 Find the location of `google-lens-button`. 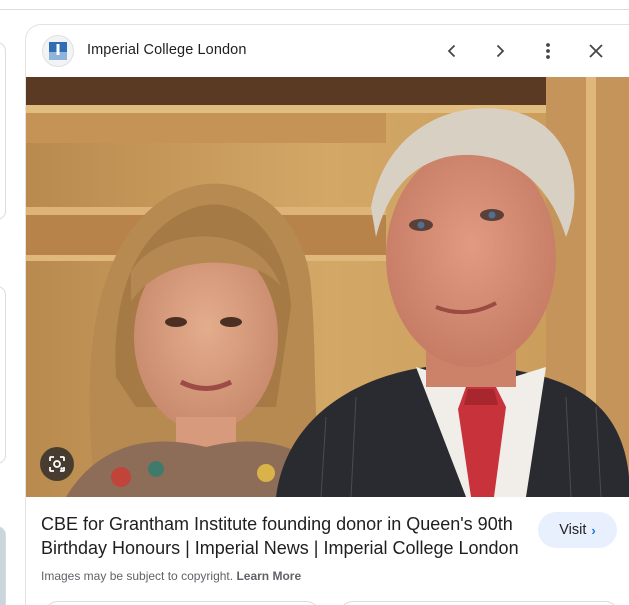

google-lens-button is located at coordinates (57, 464).